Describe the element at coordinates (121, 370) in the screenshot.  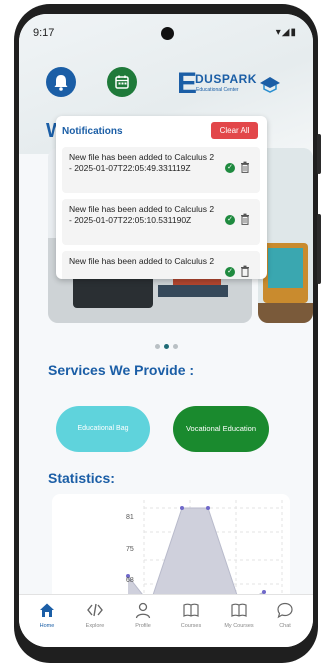
I see `services-heading: Services We Provide :` at that location.